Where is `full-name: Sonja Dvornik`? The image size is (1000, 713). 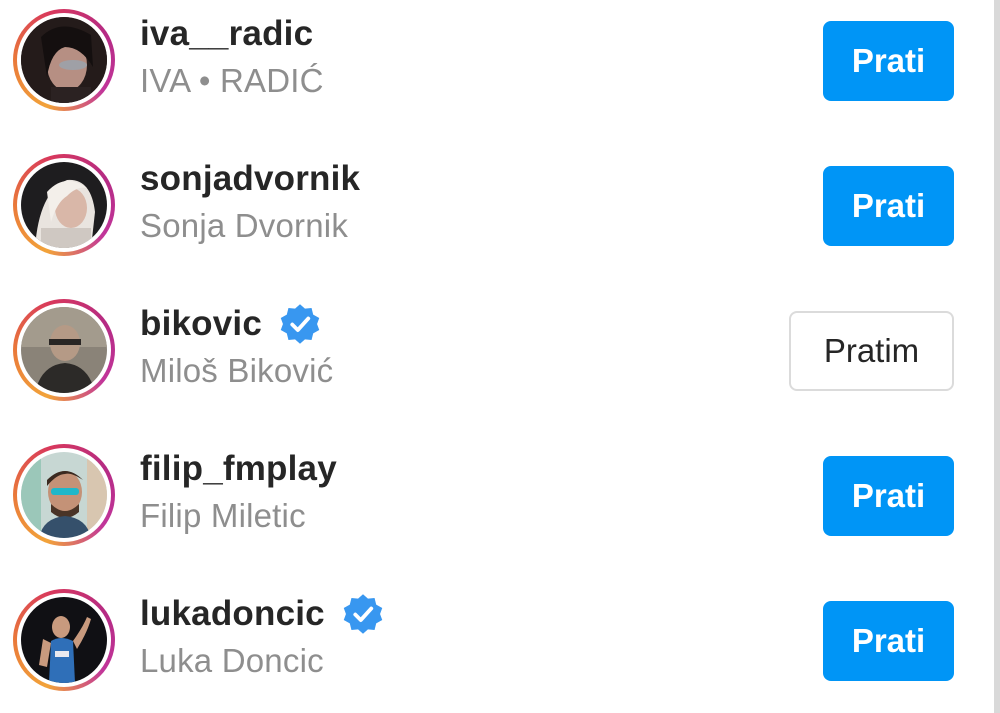 full-name: Sonja Dvornik is located at coordinates (244, 225).